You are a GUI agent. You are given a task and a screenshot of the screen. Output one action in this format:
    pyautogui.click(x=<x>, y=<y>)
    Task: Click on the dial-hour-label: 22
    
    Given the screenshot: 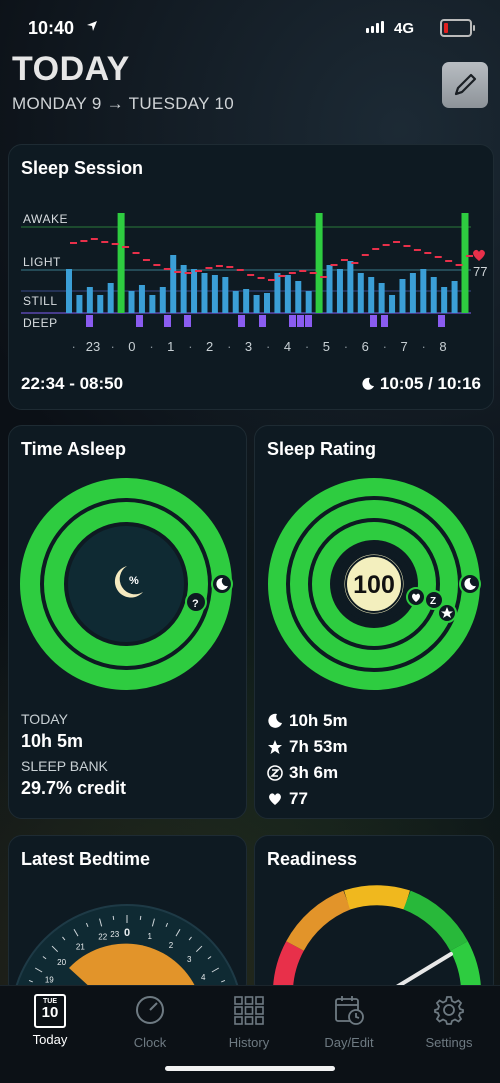 What is the action you would take?
    pyautogui.click(x=102, y=936)
    